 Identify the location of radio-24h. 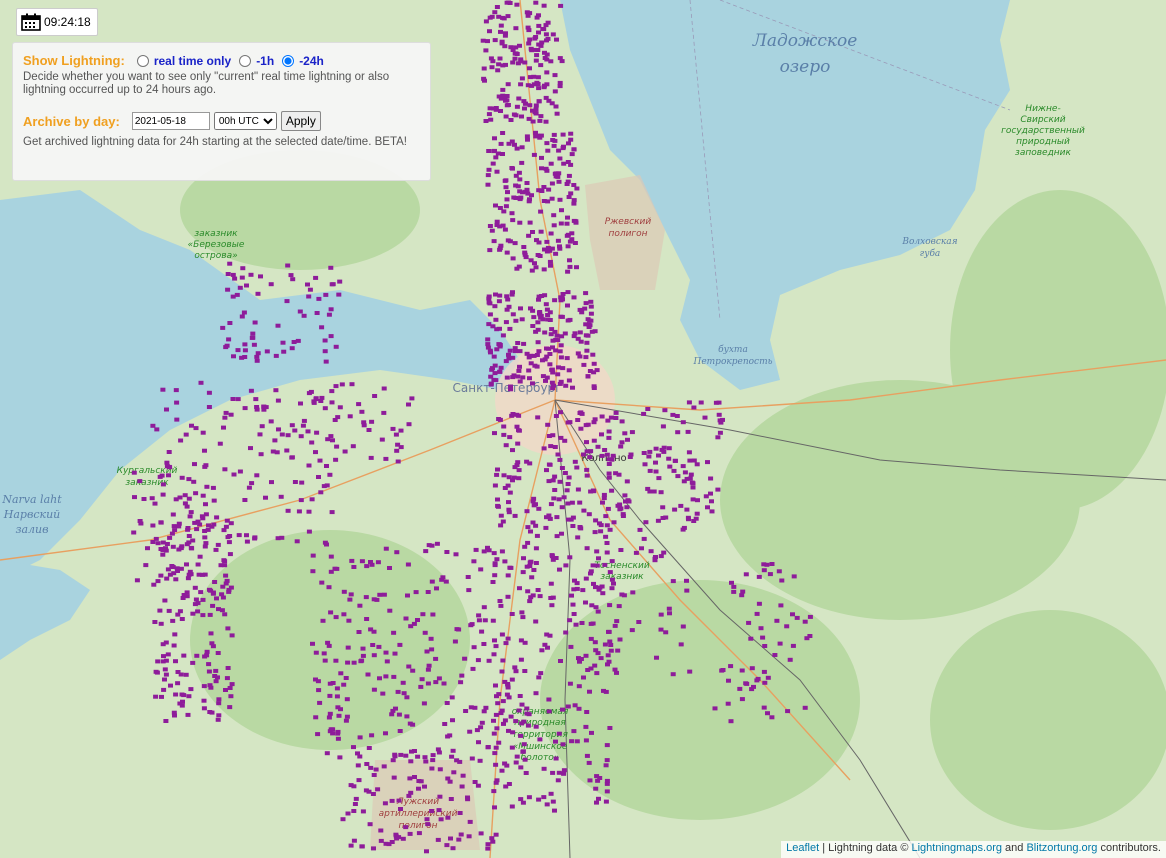
(288, 60).